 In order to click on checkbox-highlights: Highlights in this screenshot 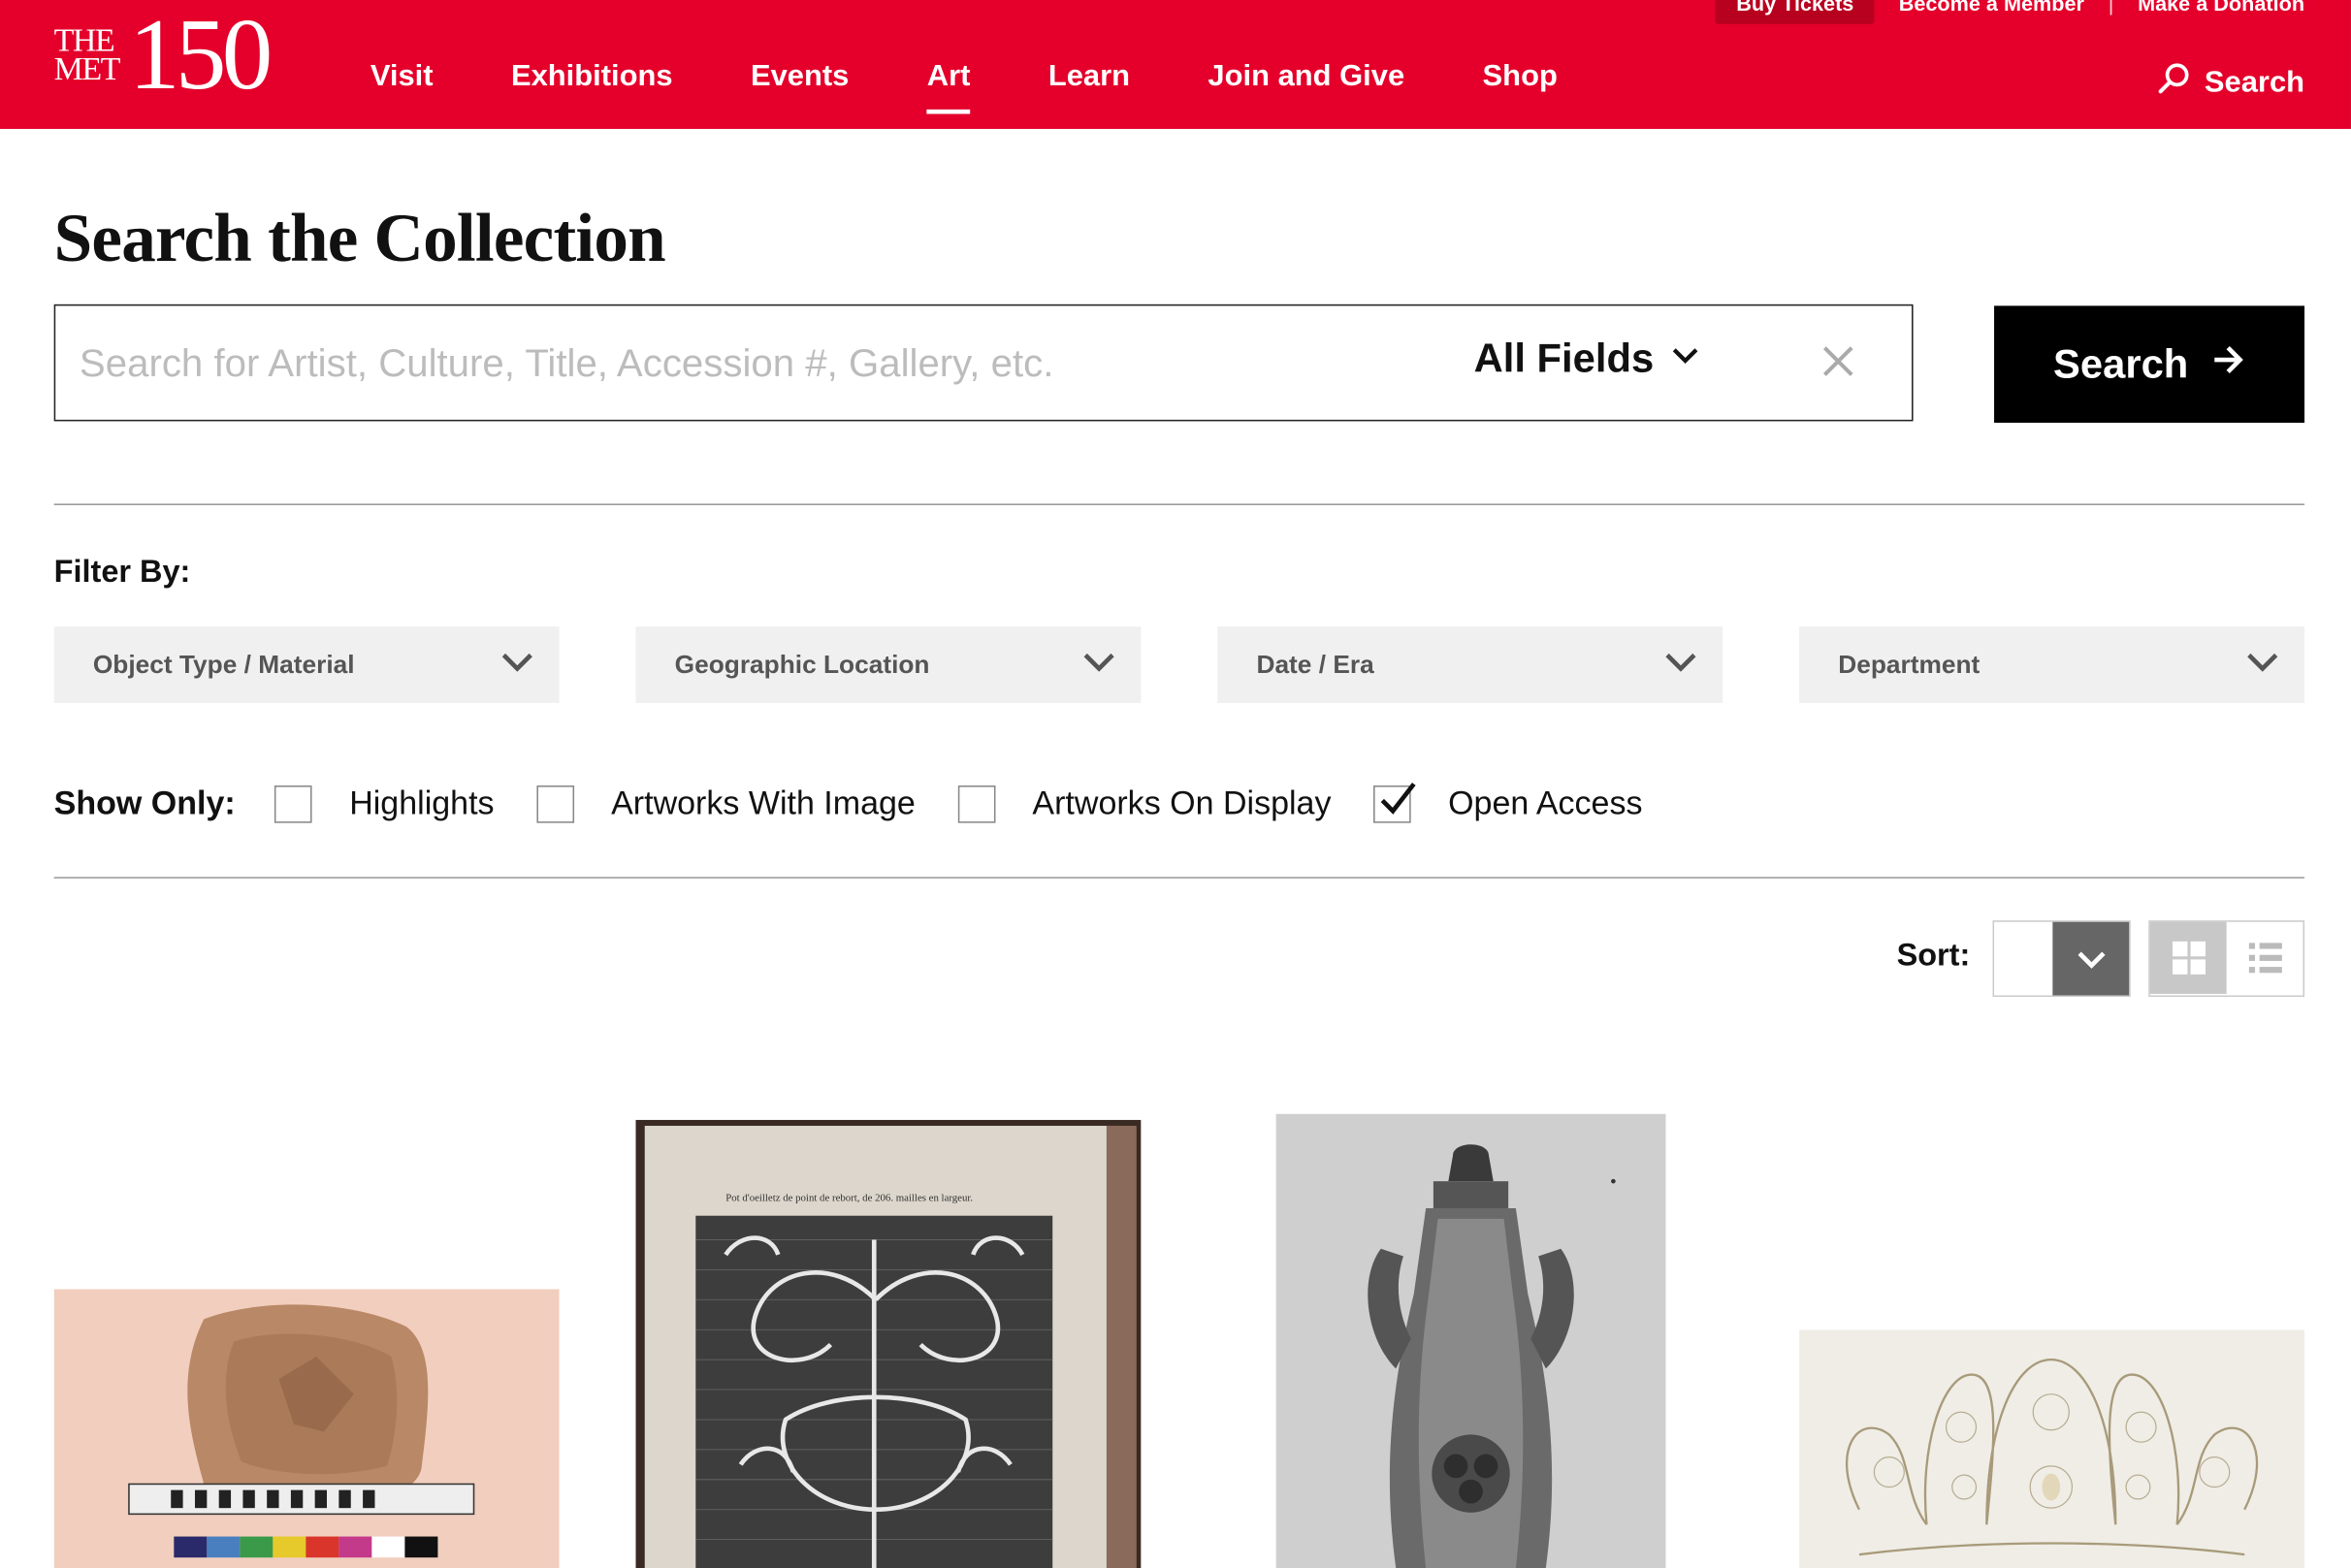, I will do `click(384, 803)`.